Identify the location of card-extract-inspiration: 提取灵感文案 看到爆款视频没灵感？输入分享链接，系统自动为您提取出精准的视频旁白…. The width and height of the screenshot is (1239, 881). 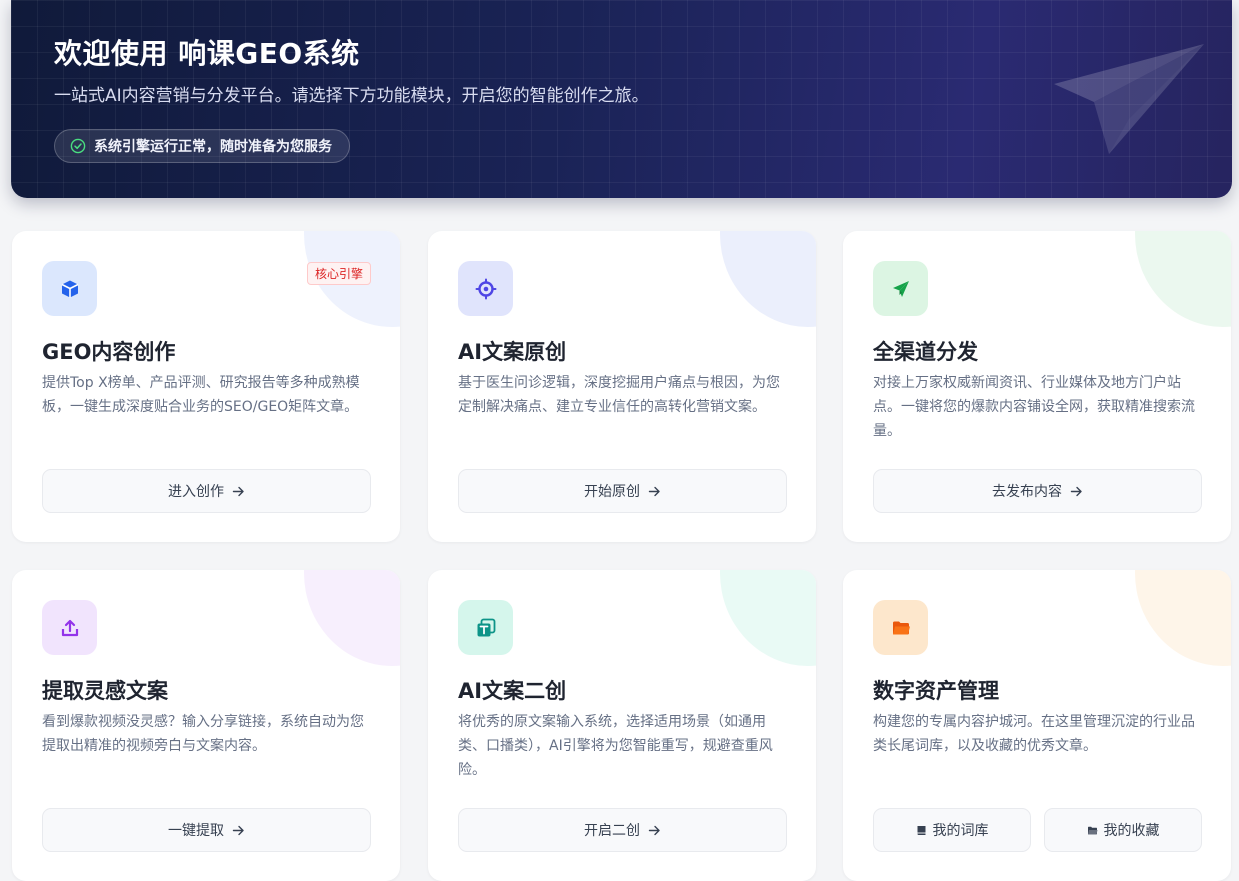
(206, 725).